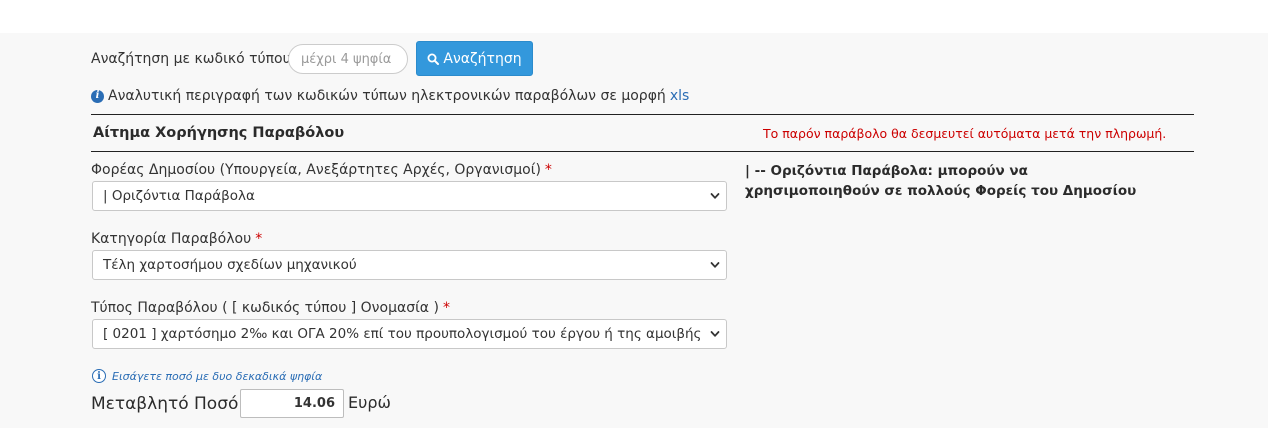 Image resolution: width=1268 pixels, height=428 pixels. Describe the element at coordinates (171, 239) in the screenshot. I see `category-label-text: Κατηγορία Παραβόλου` at that location.